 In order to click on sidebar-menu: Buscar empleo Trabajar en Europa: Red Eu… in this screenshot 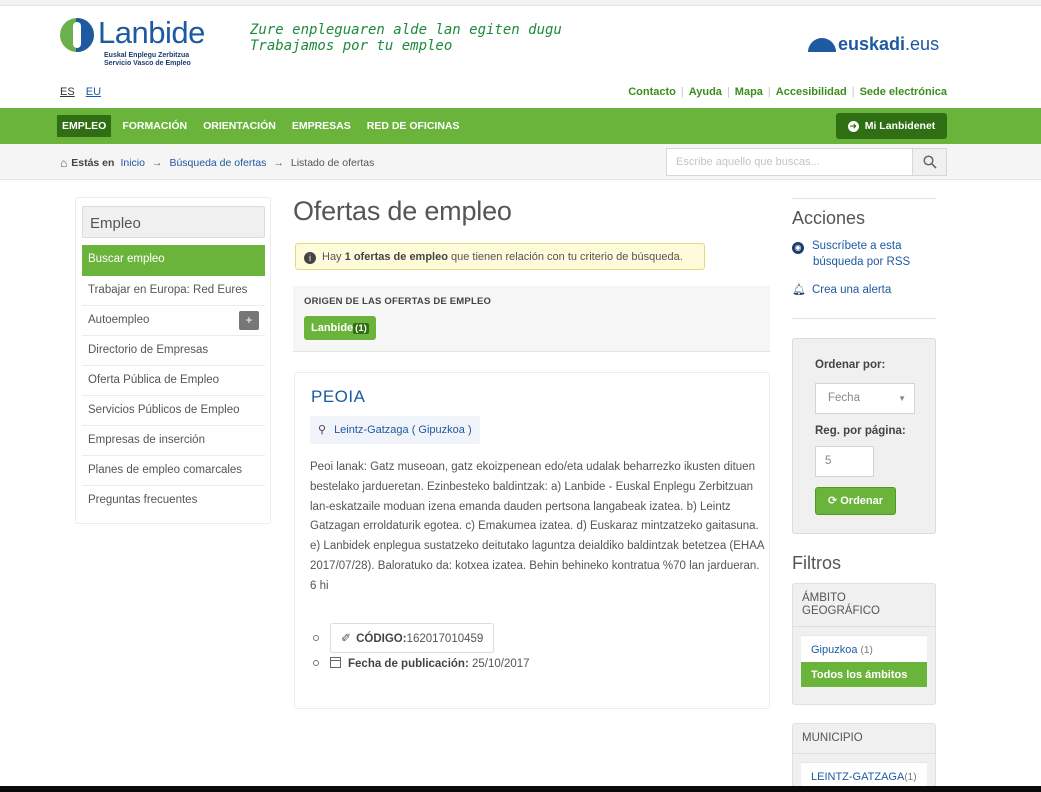, I will do `click(173, 380)`.